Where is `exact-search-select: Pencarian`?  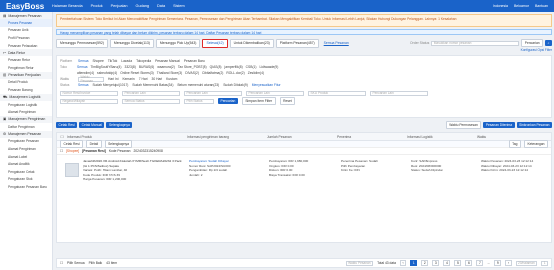 exact-search-select: Pencarian is located at coordinates (532, 43).